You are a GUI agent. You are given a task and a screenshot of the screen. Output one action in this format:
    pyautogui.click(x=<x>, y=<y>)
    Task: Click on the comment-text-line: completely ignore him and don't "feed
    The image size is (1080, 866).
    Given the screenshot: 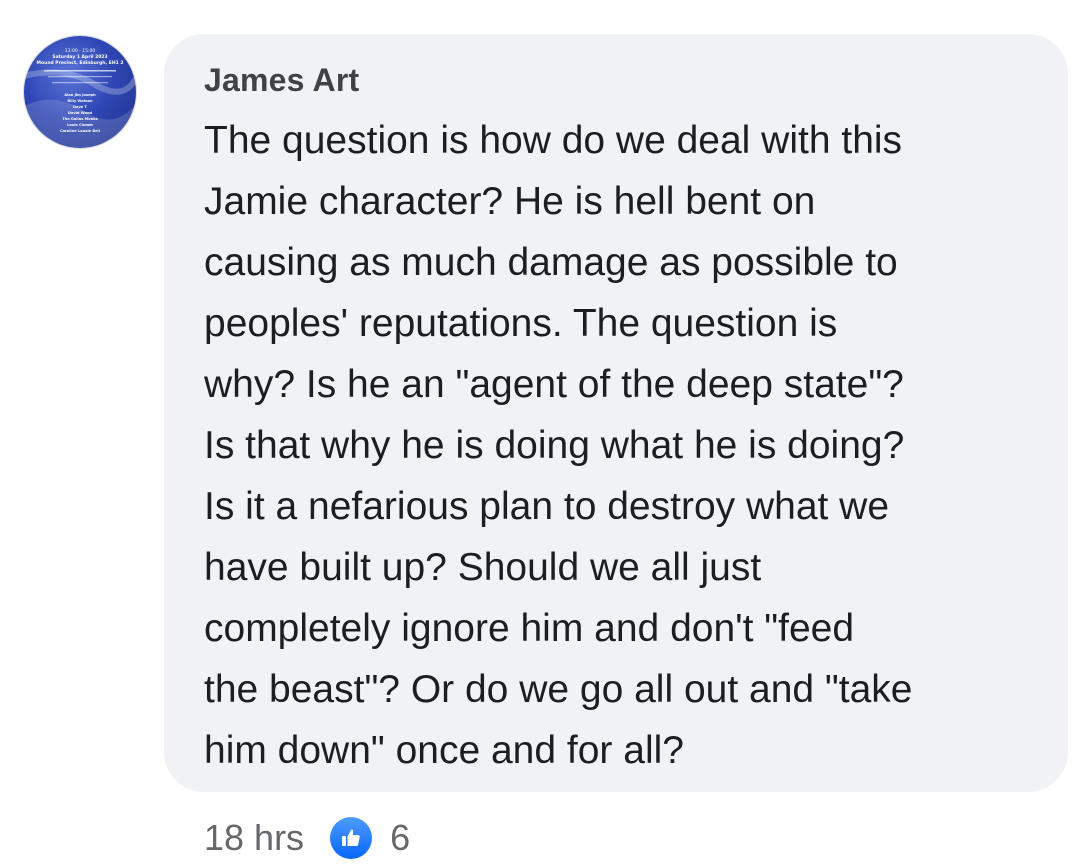 What is the action you would take?
    pyautogui.click(x=529, y=628)
    